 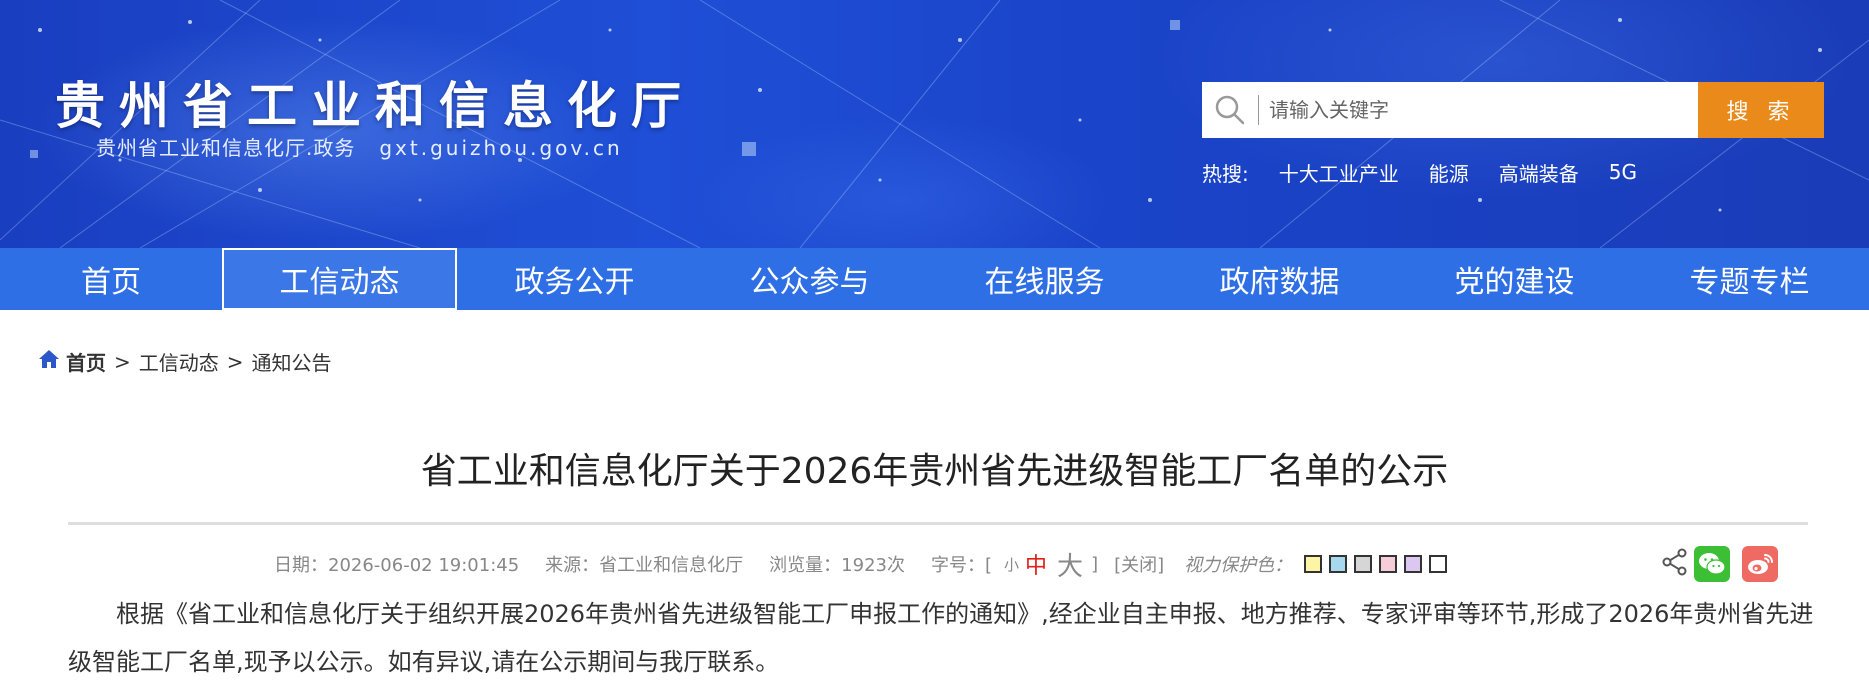 I want to click on nav-item-special: 专题专栏, so click(x=1749, y=279).